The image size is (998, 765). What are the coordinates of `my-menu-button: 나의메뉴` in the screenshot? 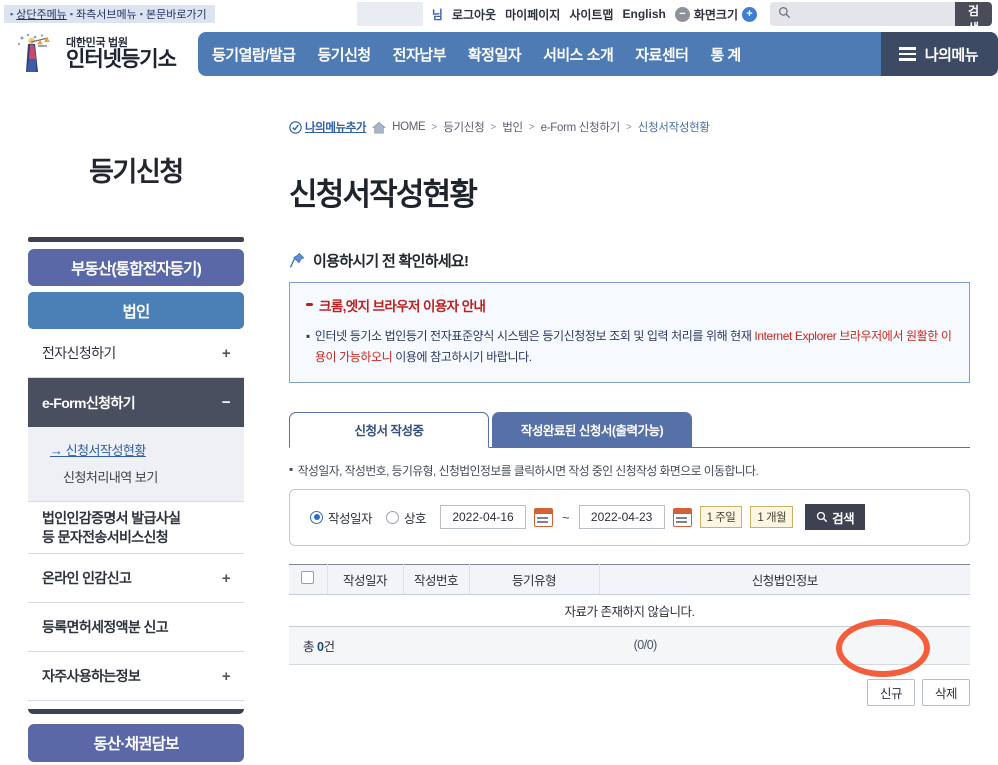 It's located at (939, 54).